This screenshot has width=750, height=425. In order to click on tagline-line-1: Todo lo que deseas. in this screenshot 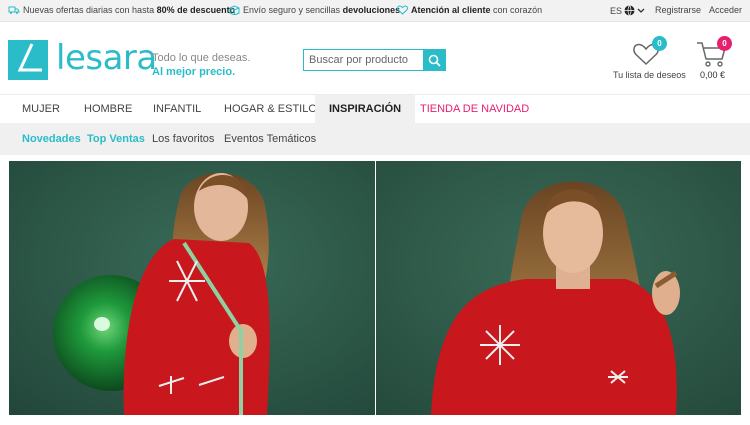, I will do `click(201, 58)`.